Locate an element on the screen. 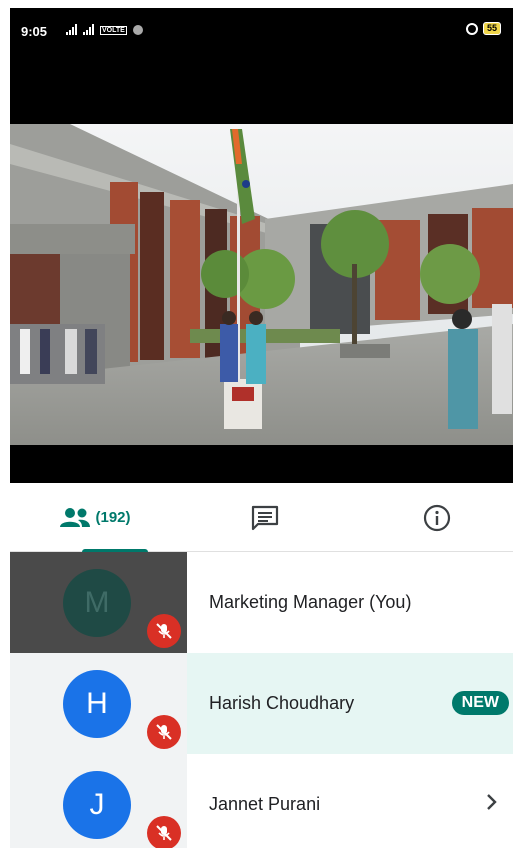 This screenshot has width=513, height=848. chat-icon is located at coordinates (265, 517).